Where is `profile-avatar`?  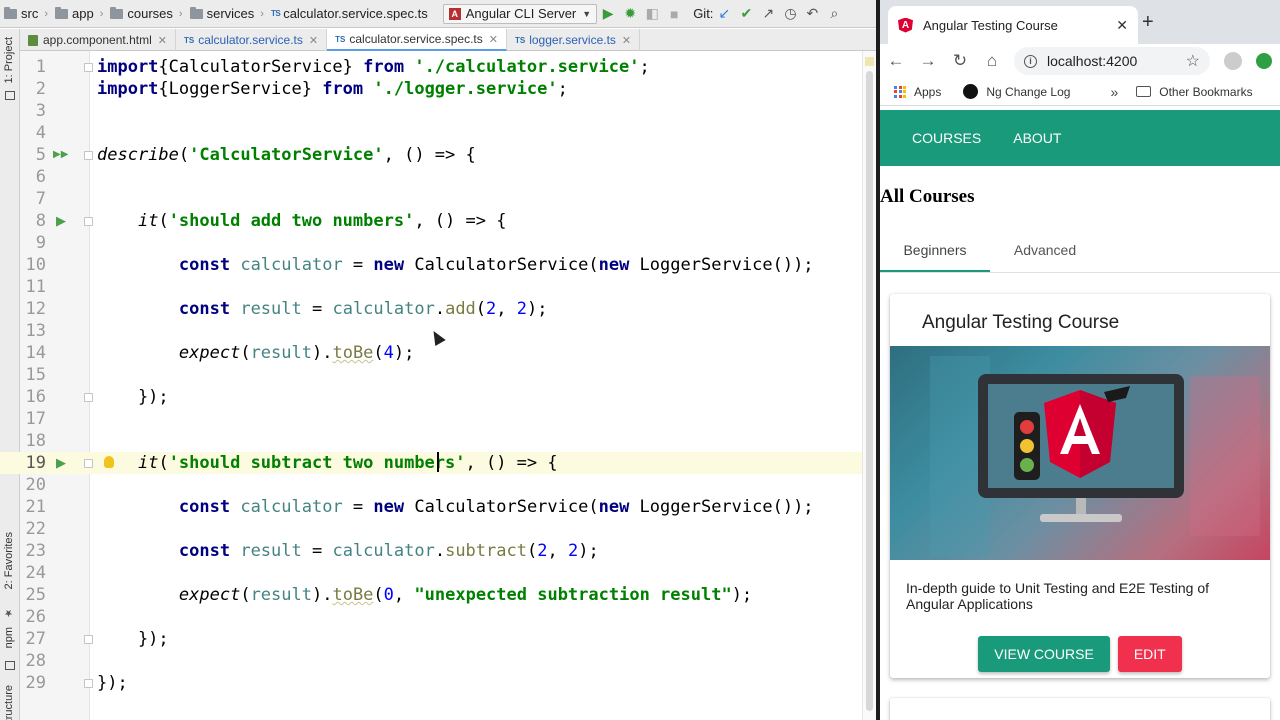
profile-avatar is located at coordinates (1233, 61).